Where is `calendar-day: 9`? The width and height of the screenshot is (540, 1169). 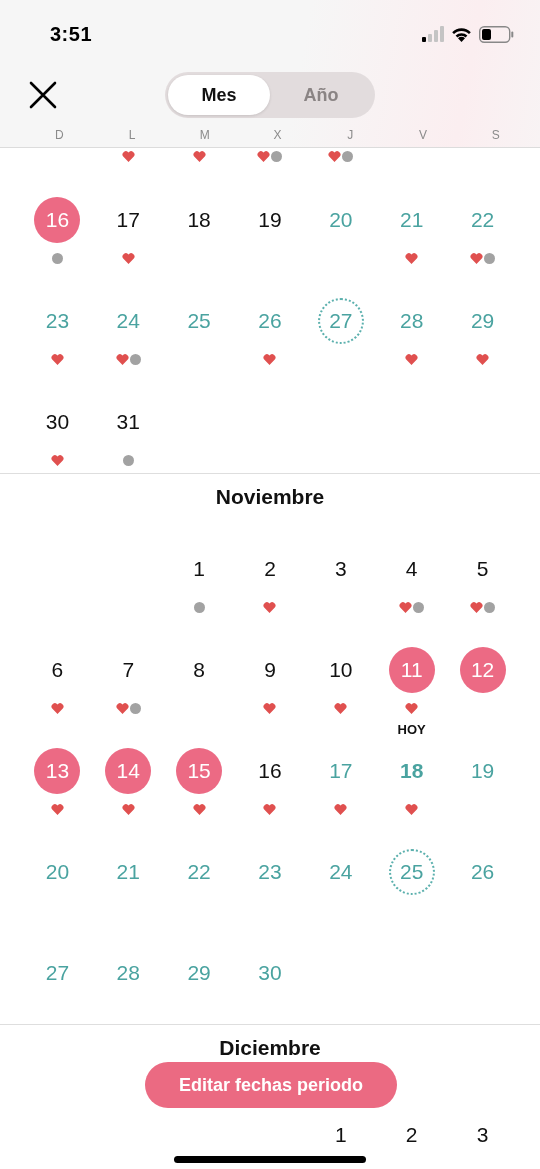
calendar-day: 9 is located at coordinates (270, 670).